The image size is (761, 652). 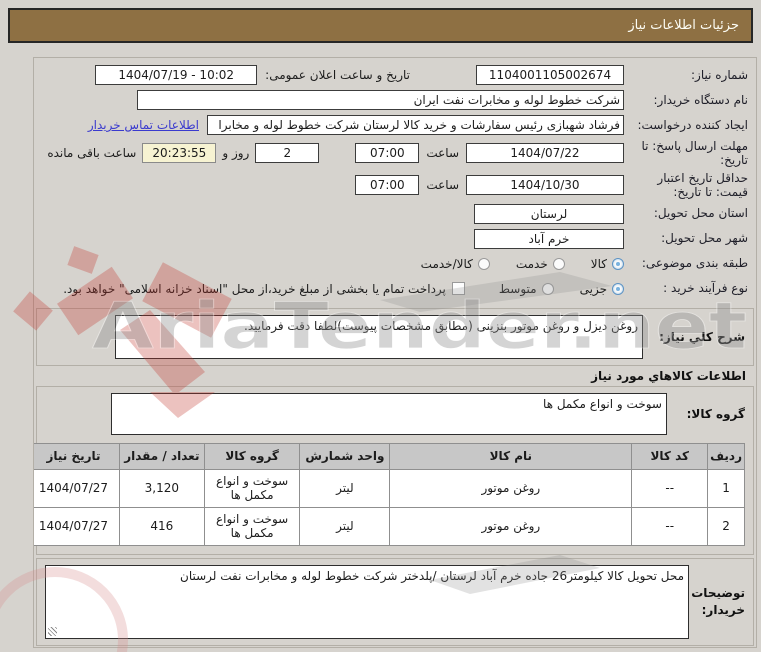 I want to click on cell-row: 1, so click(x=726, y=488).